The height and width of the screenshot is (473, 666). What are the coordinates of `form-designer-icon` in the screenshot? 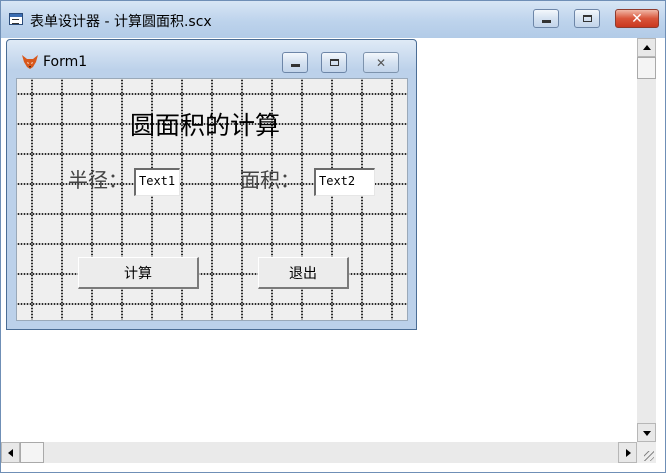 It's located at (16, 19).